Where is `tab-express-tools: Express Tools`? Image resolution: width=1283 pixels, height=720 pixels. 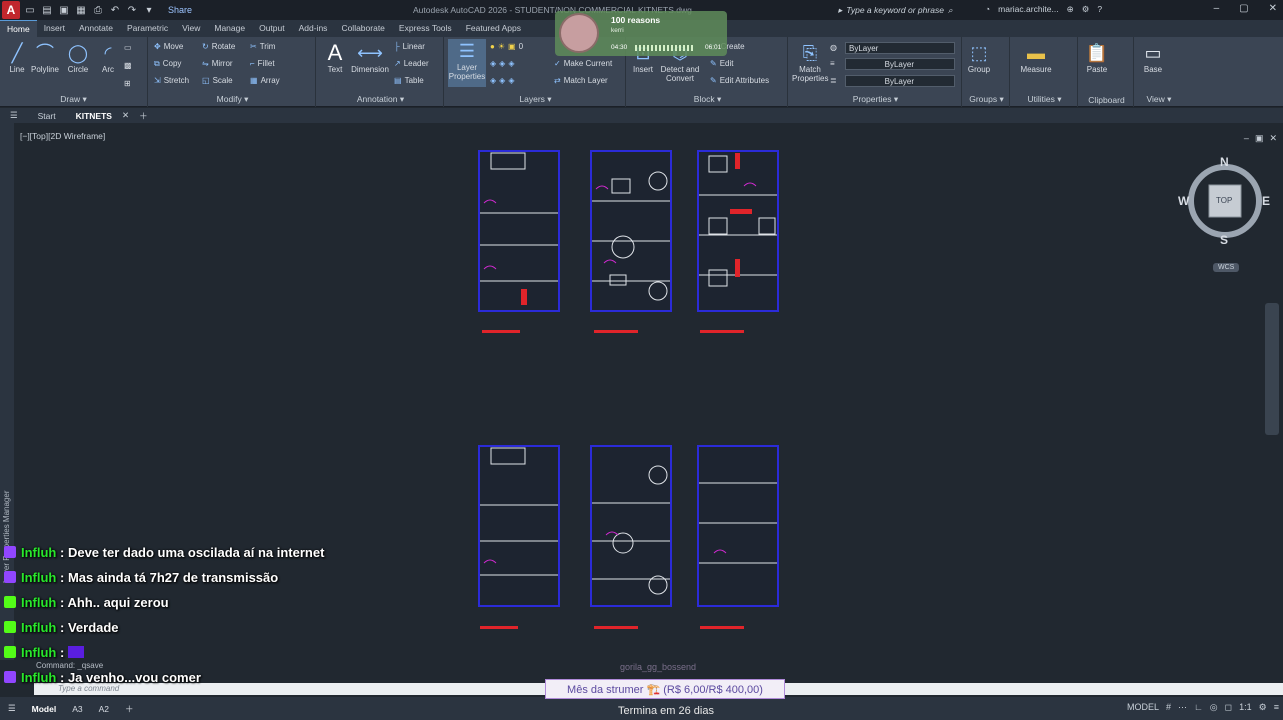 tab-express-tools: Express Tools is located at coordinates (425, 28).